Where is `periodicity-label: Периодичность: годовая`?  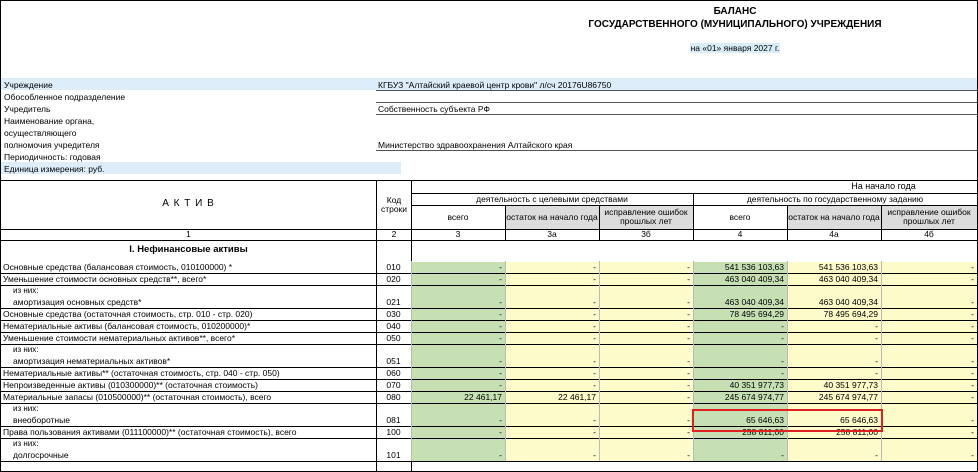
periodicity-label: Периодичность: годовая is located at coordinates (52, 157).